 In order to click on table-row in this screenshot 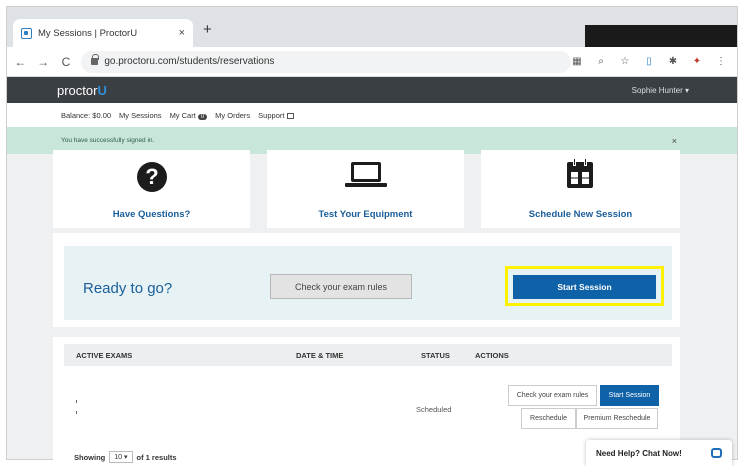, I will do `click(368, 407)`.